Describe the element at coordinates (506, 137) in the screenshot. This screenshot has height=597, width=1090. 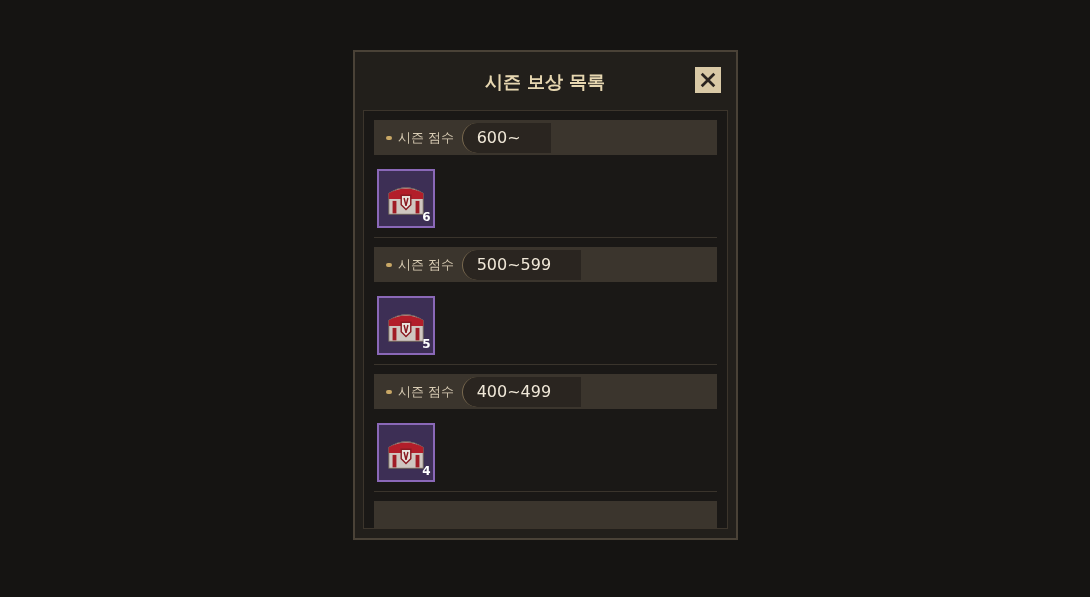
I see `score-range: 600~` at that location.